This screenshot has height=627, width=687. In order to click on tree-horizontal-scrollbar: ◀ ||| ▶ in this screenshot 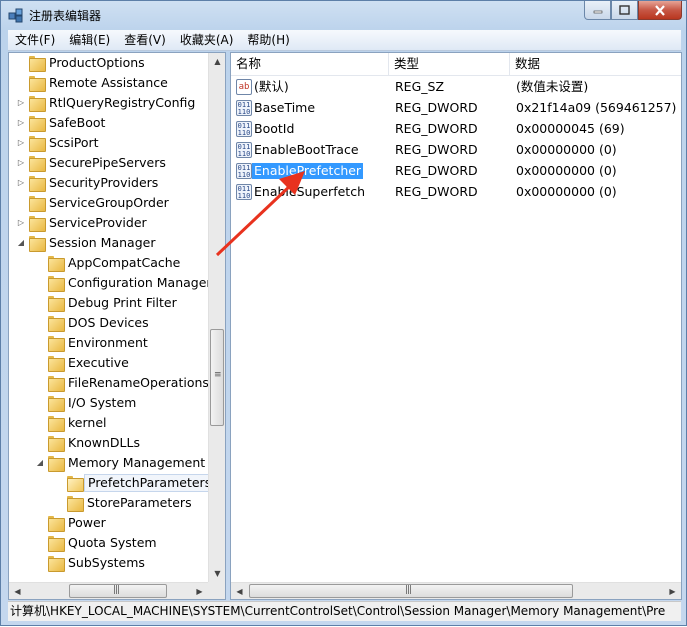, I will do `click(108, 590)`.